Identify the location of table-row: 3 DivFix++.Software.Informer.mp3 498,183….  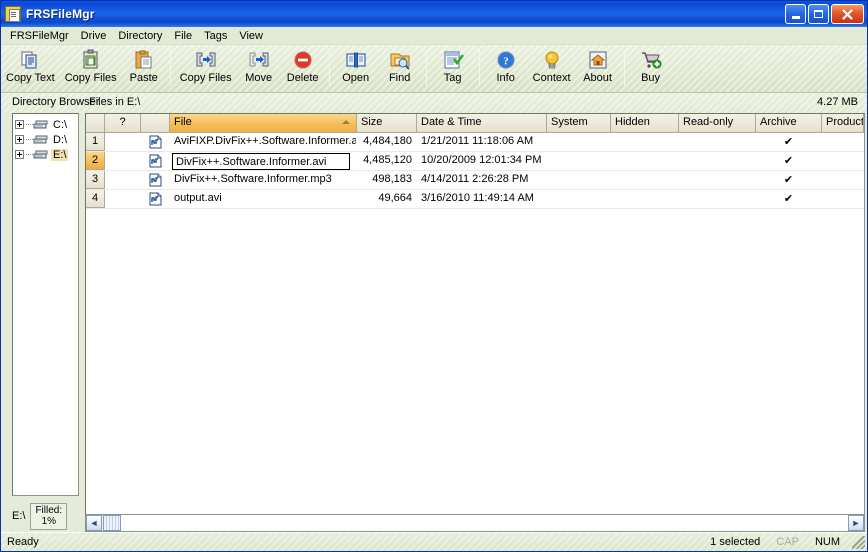
(475, 180).